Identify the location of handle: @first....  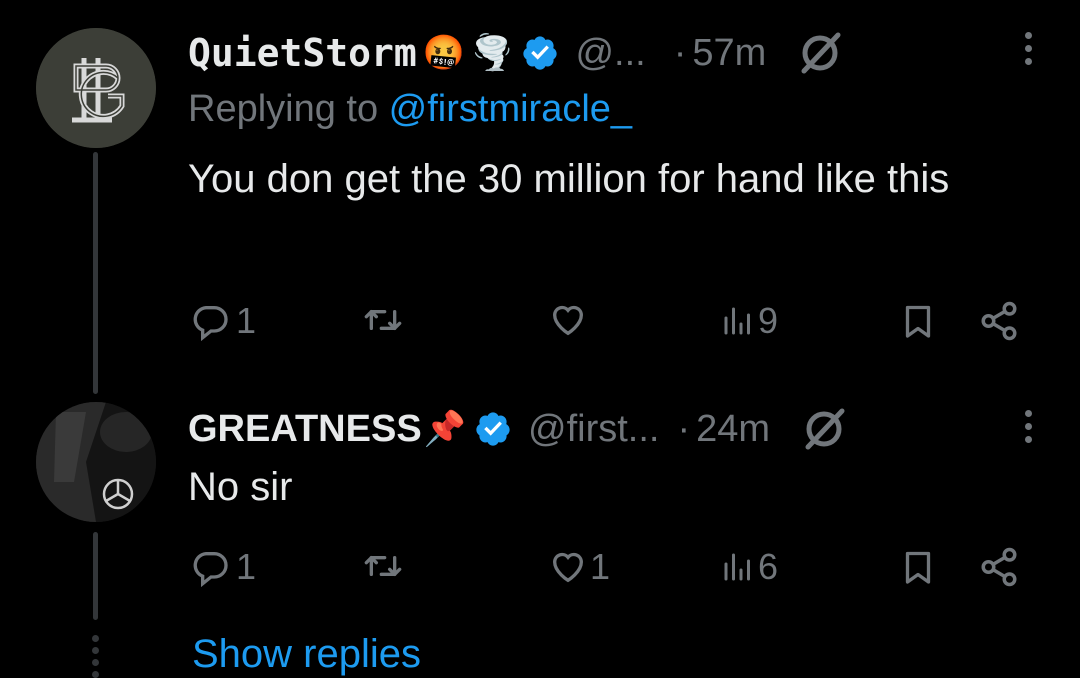
(593, 429).